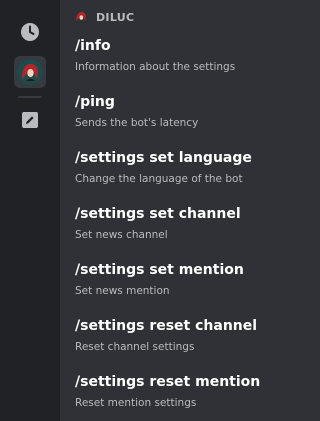  What do you see at coordinates (121, 235) in the screenshot?
I see `command-description: Set news channel` at bounding box center [121, 235].